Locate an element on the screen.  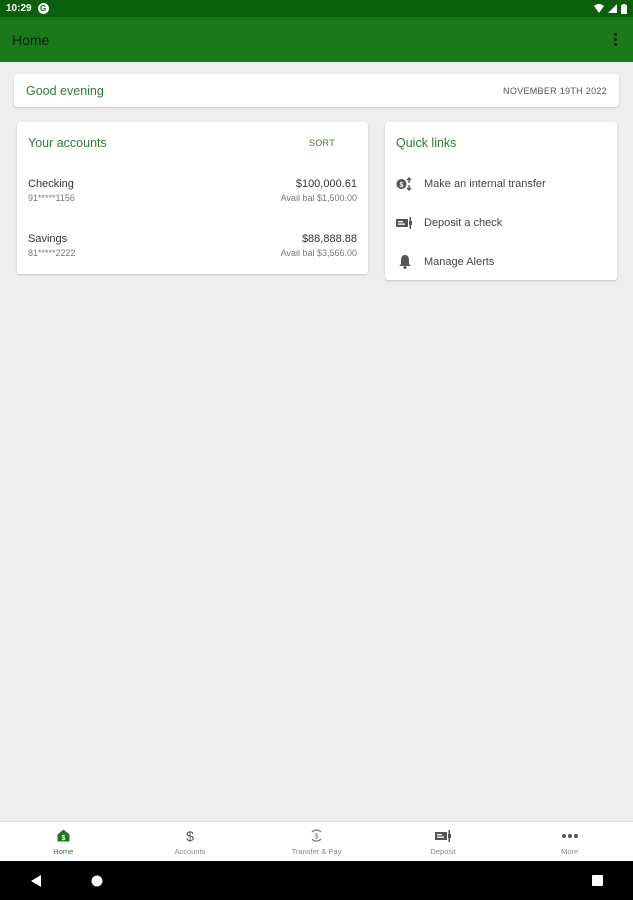
recents-icon is located at coordinates (597, 881).